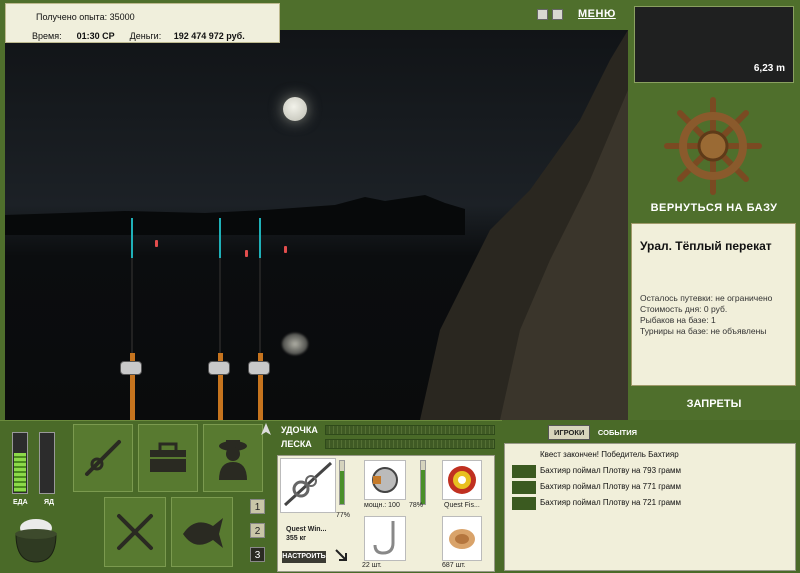 This screenshot has width=800, height=573. What do you see at coordinates (304, 557) in the screenshot?
I see `adjust-button: НАСТРОИТЬ` at bounding box center [304, 557].